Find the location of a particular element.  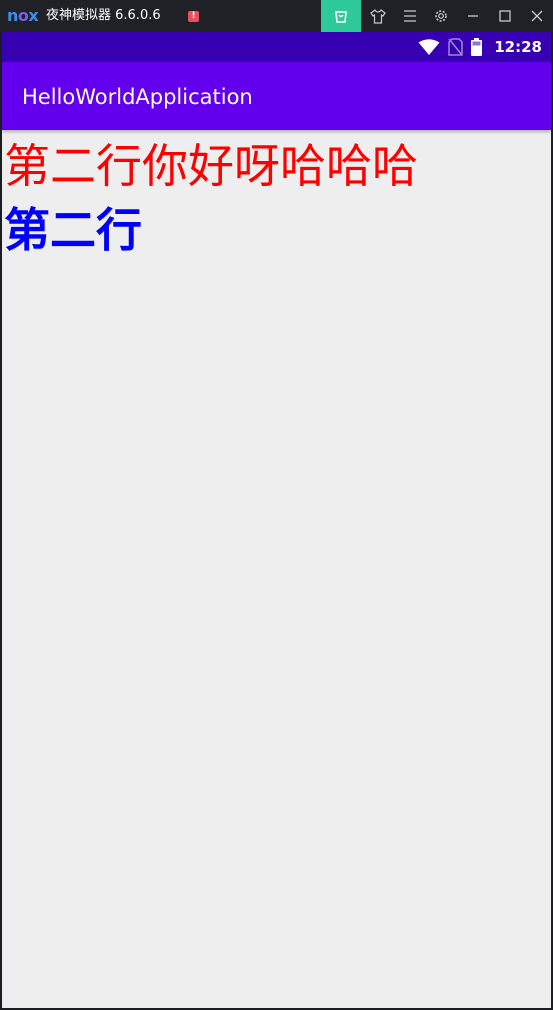

menu-button is located at coordinates (410, 16).